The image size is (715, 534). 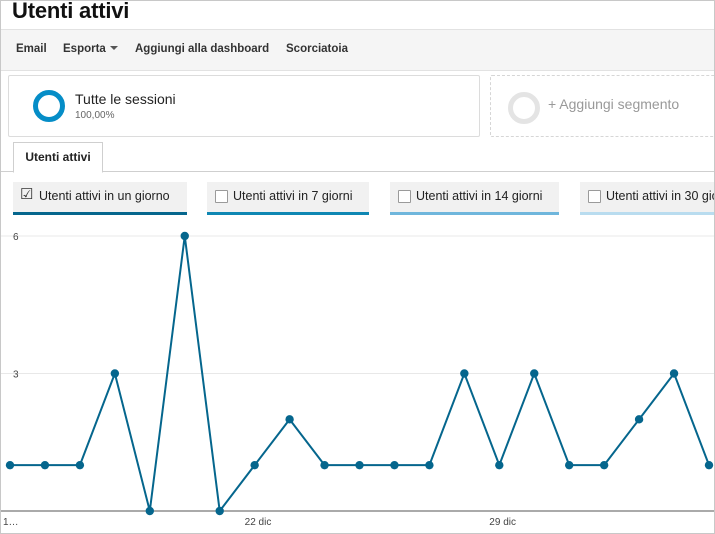 I want to click on metric-chip-label: Utenti attivi in 30 giorni, so click(x=660, y=196).